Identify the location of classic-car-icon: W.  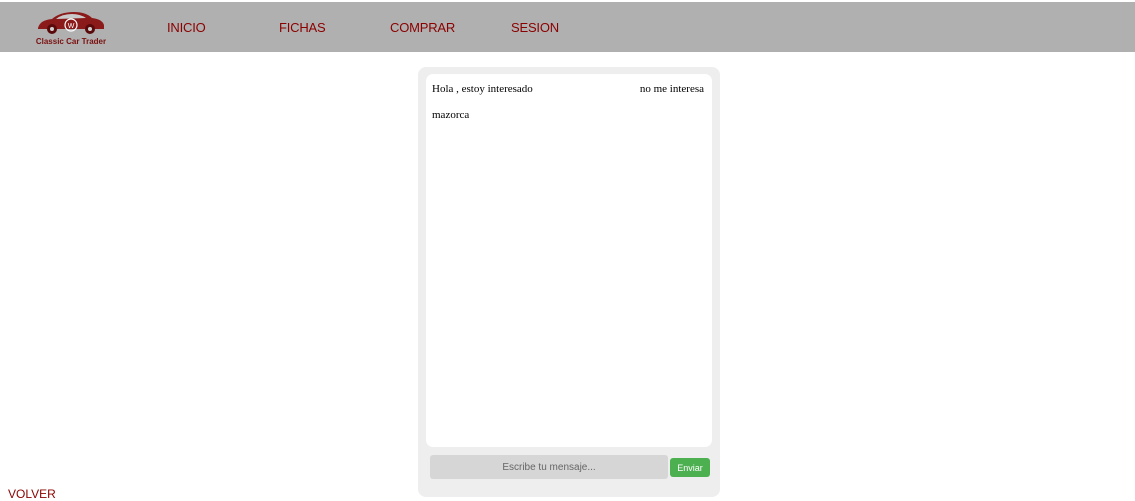
(71, 23).